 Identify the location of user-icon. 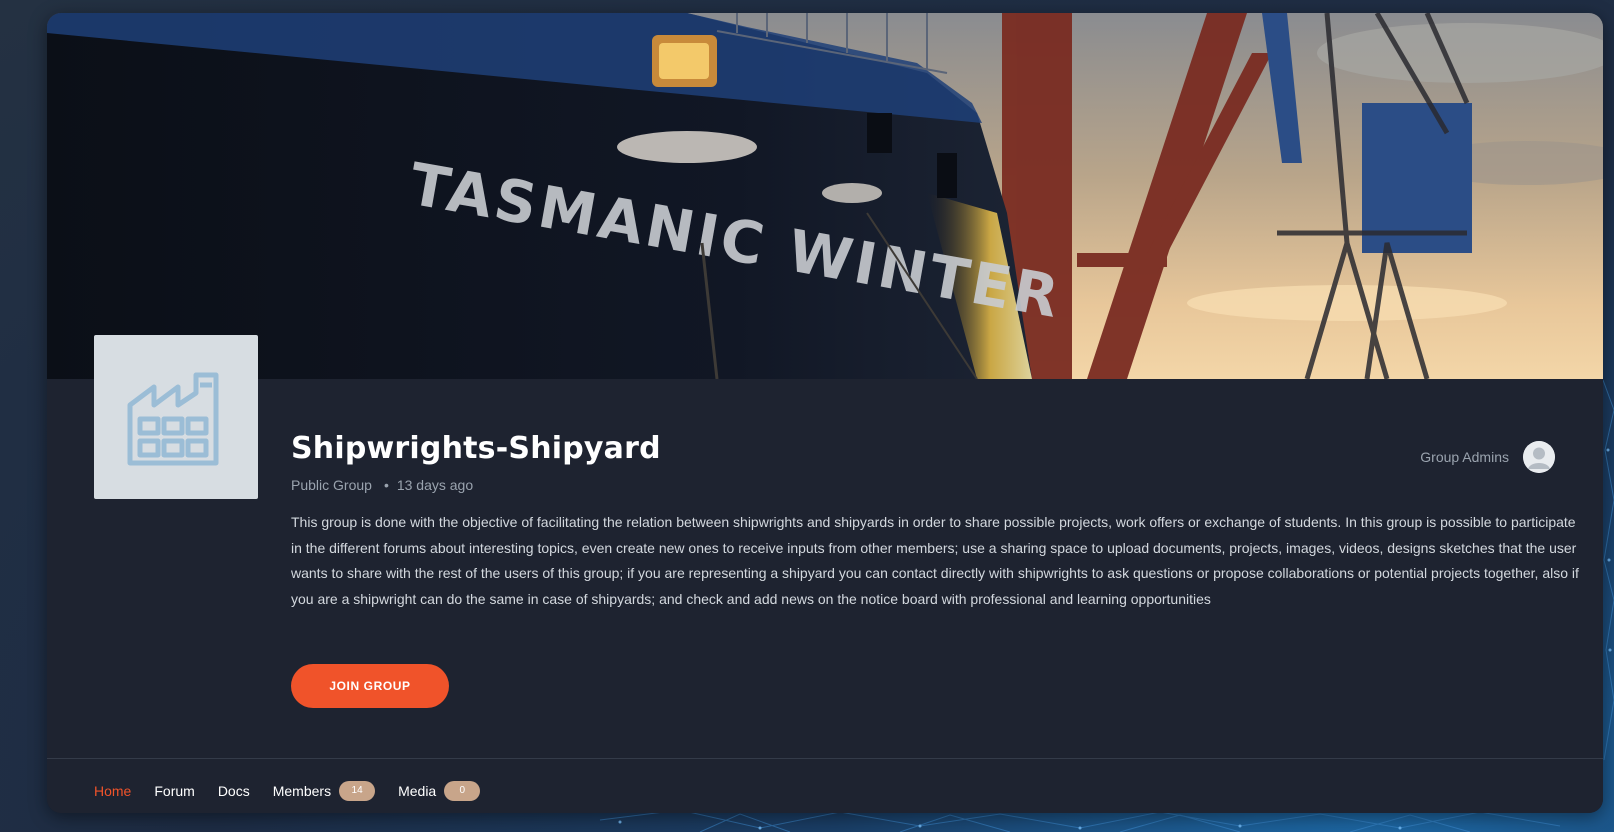
(1539, 457).